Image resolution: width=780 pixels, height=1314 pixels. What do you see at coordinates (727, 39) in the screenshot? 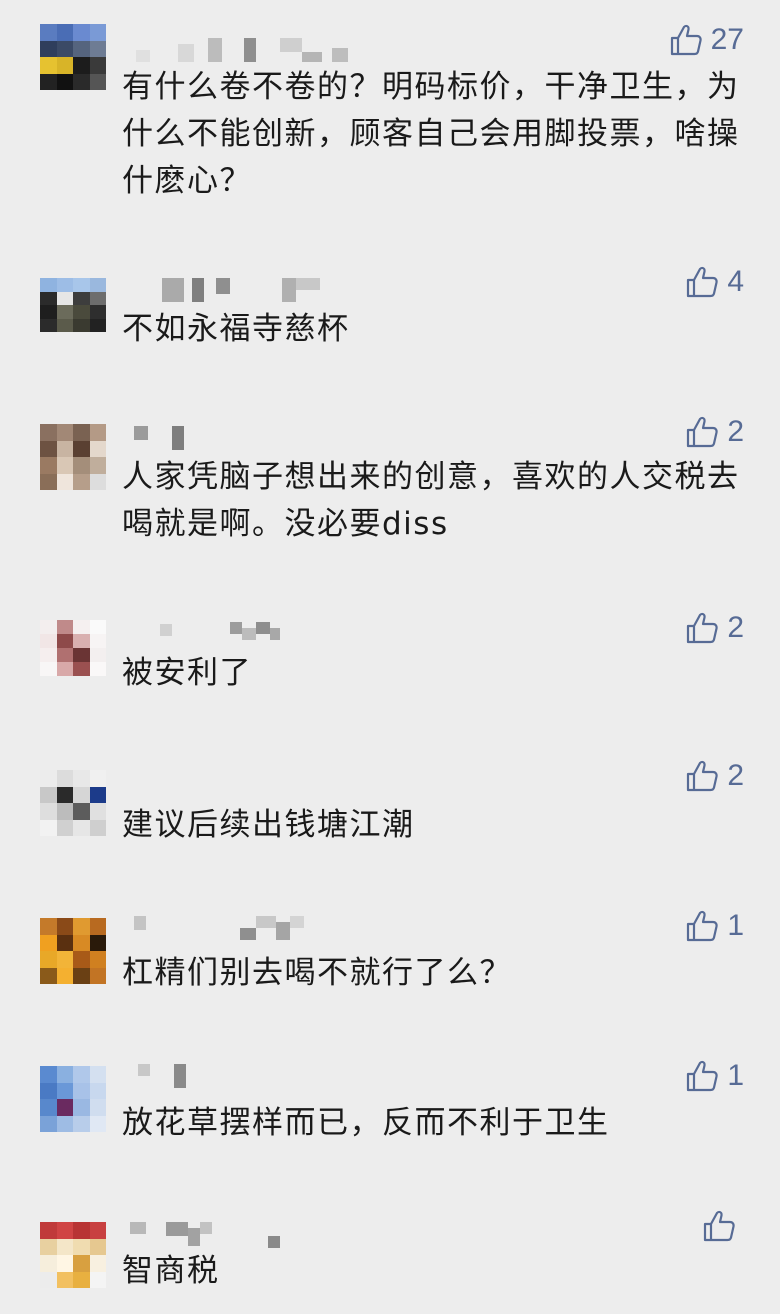
I see `like-count: 27` at bounding box center [727, 39].